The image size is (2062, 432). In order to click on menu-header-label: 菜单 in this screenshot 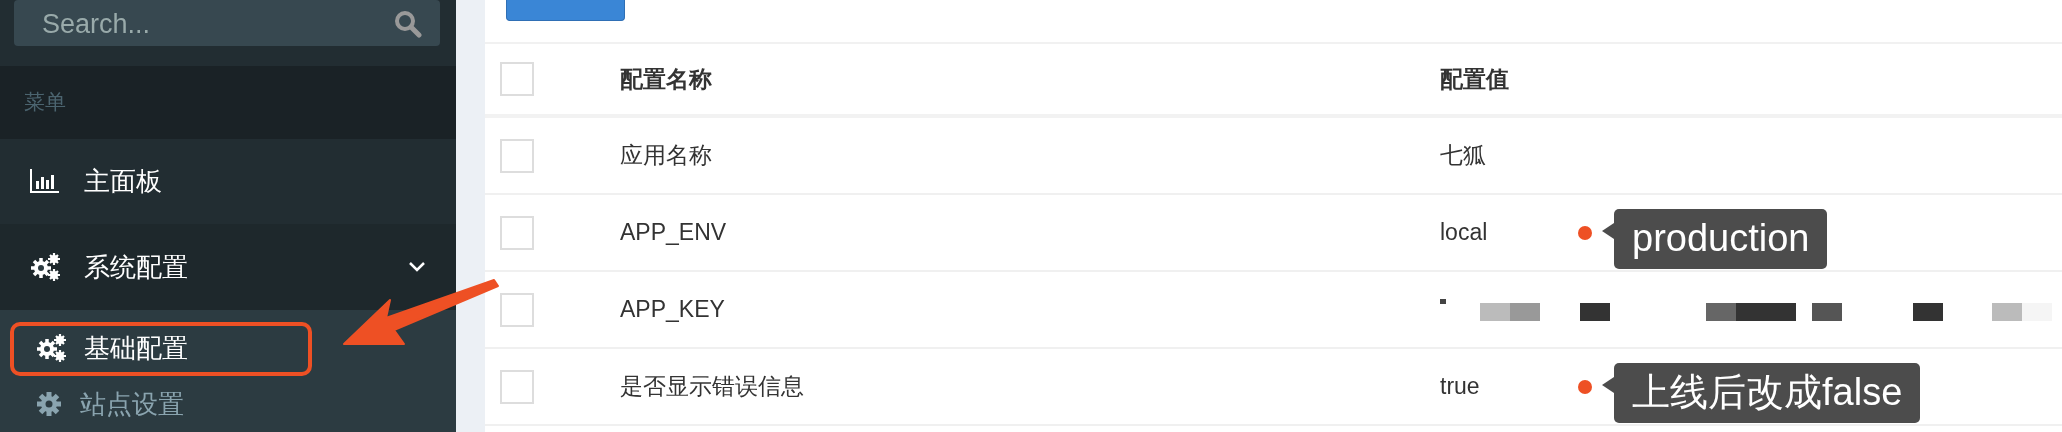, I will do `click(45, 102)`.